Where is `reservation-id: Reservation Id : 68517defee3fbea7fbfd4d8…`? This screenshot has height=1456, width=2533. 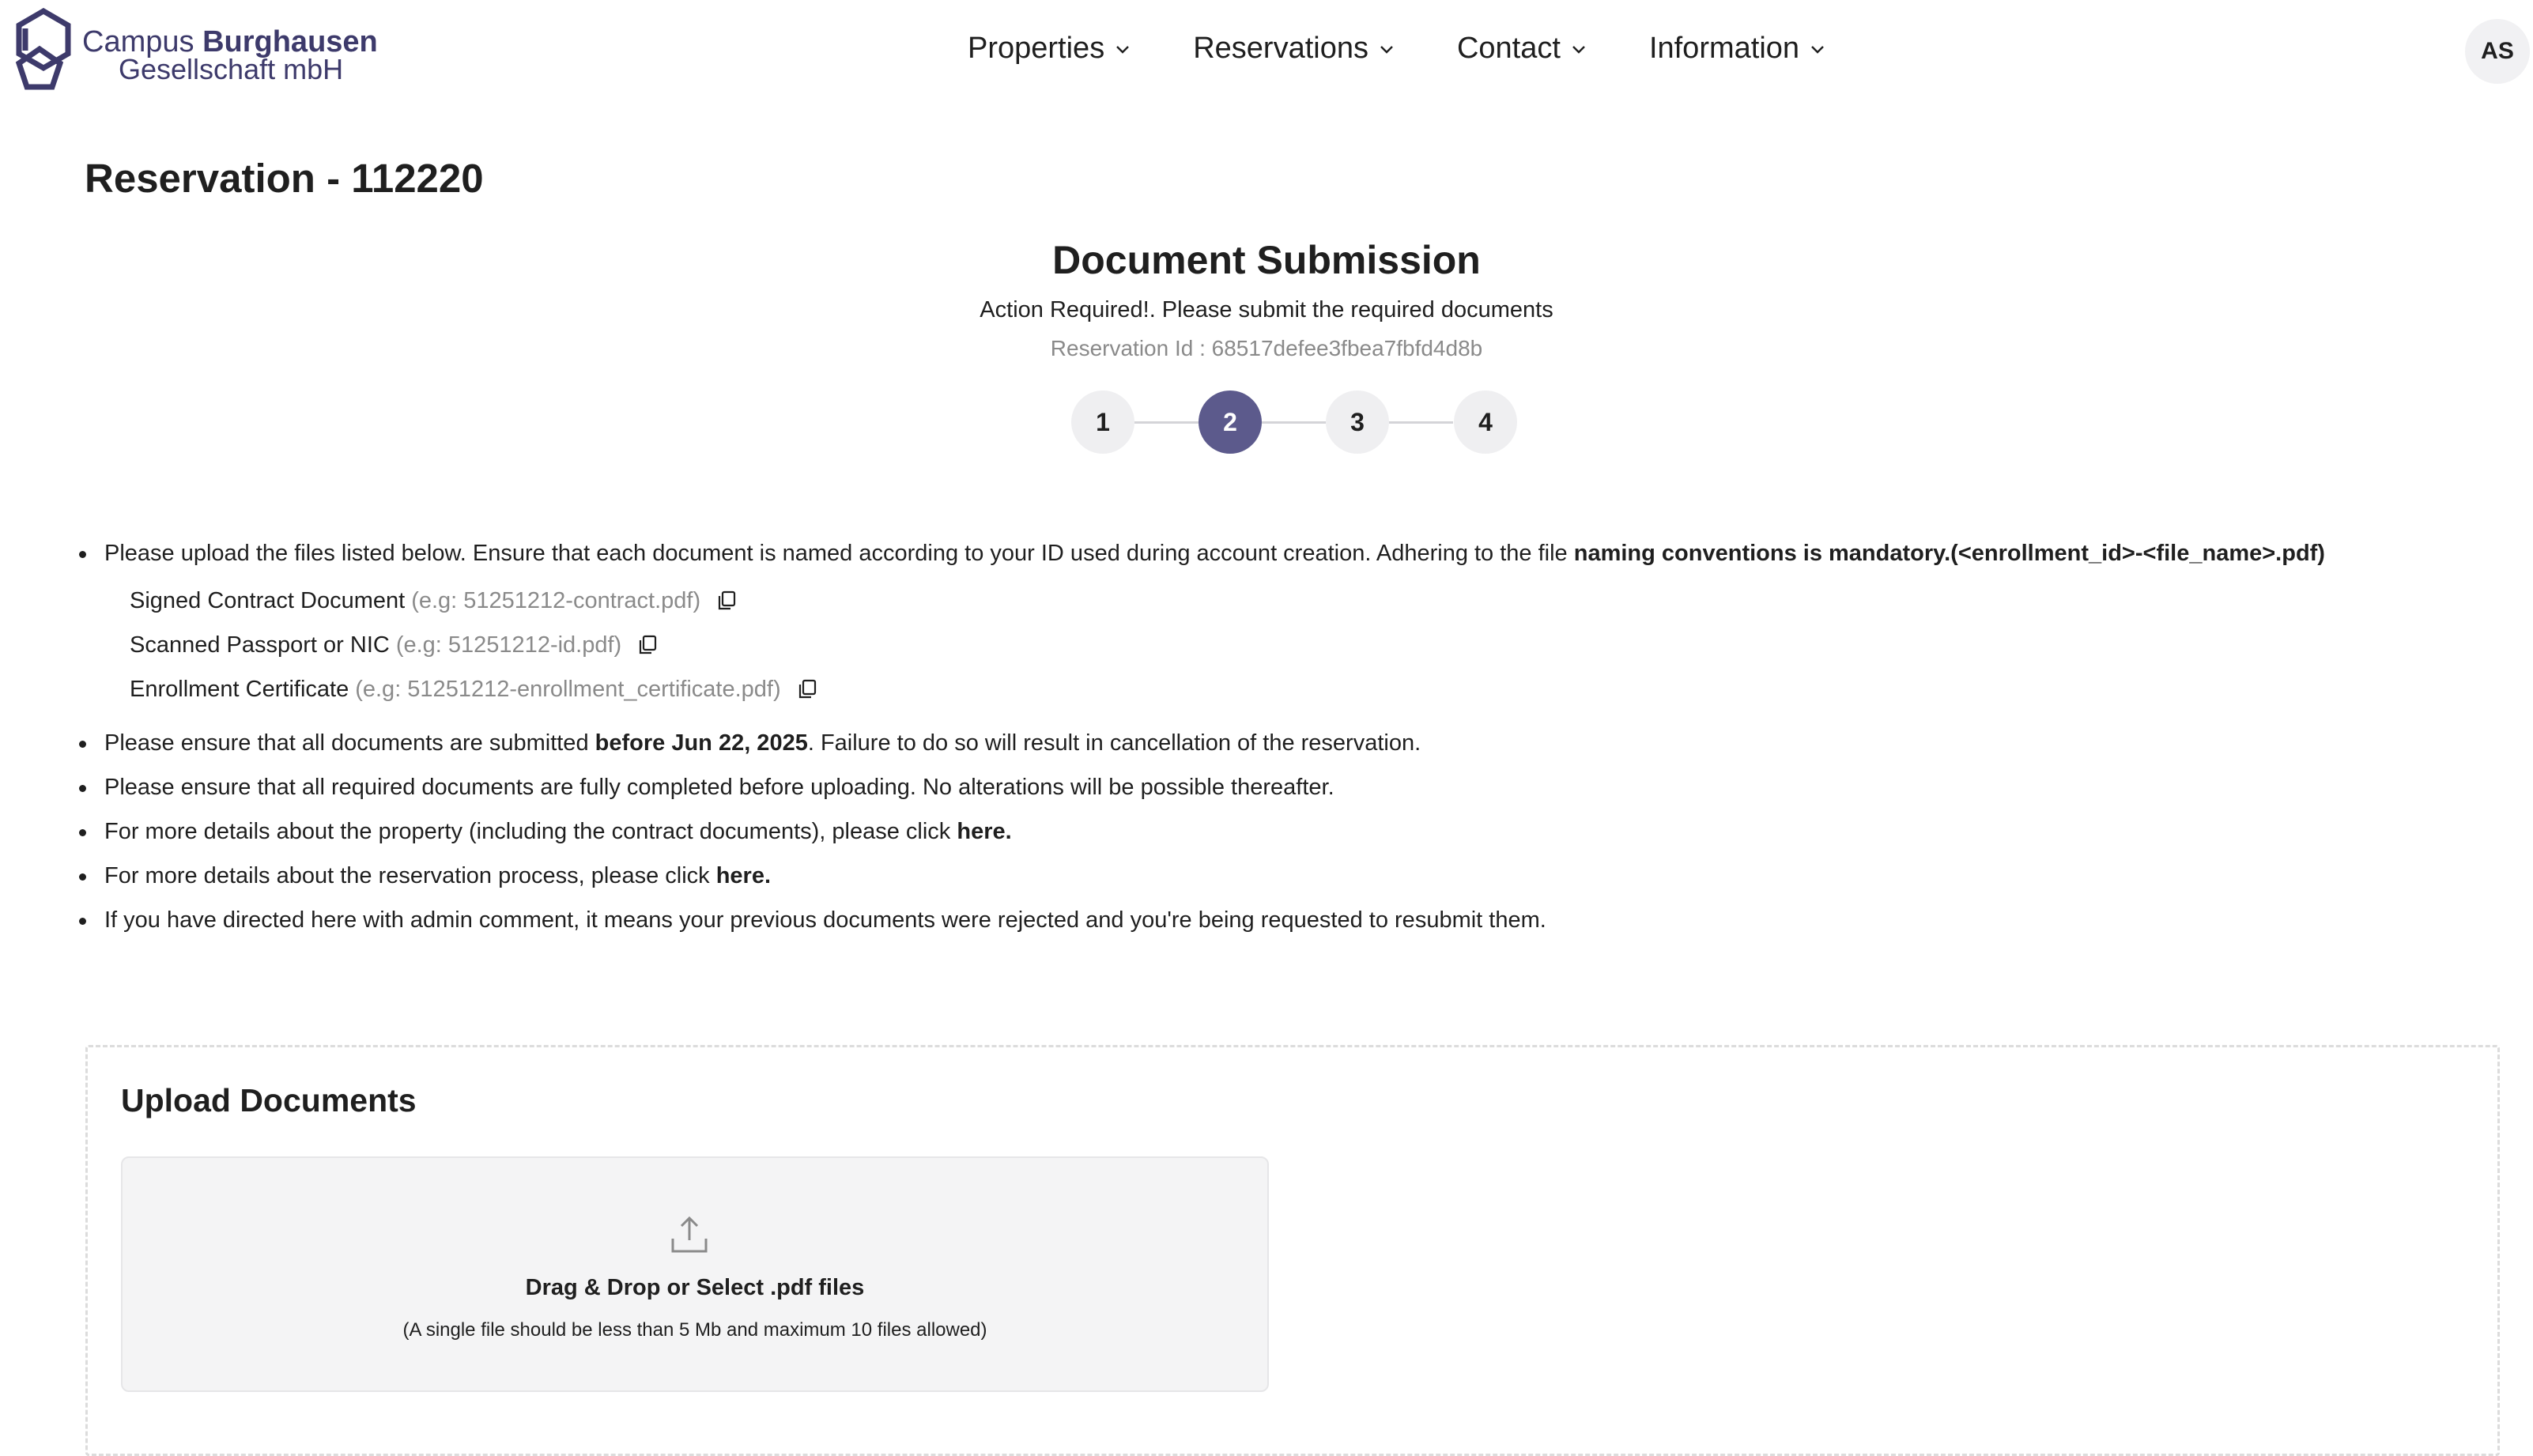 reservation-id: Reservation Id : 68517defee3fbea7fbfd4d8… is located at coordinates (1266, 348).